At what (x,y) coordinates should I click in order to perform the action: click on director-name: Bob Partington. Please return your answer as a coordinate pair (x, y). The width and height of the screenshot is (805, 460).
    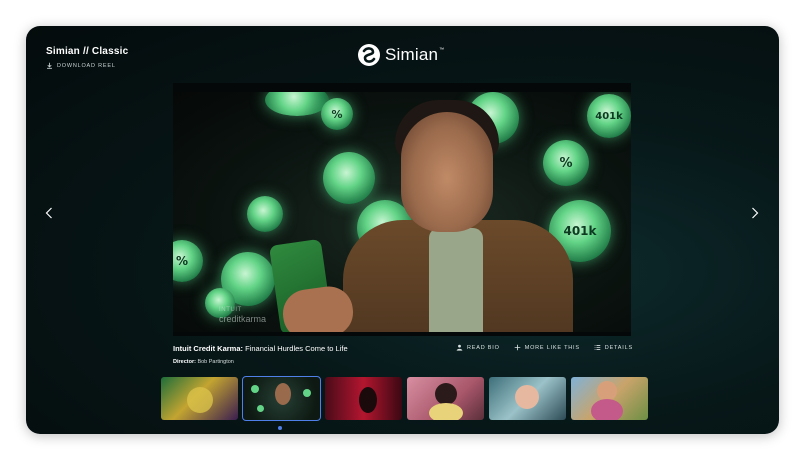
    Looking at the image, I should click on (214, 362).